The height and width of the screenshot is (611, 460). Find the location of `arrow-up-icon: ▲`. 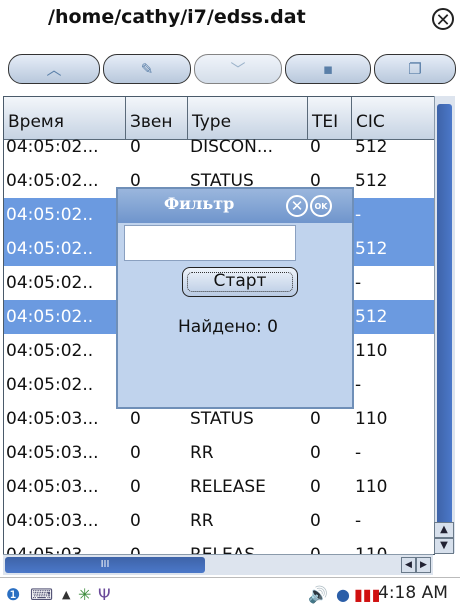

arrow-up-icon: ▲ is located at coordinates (66, 595).